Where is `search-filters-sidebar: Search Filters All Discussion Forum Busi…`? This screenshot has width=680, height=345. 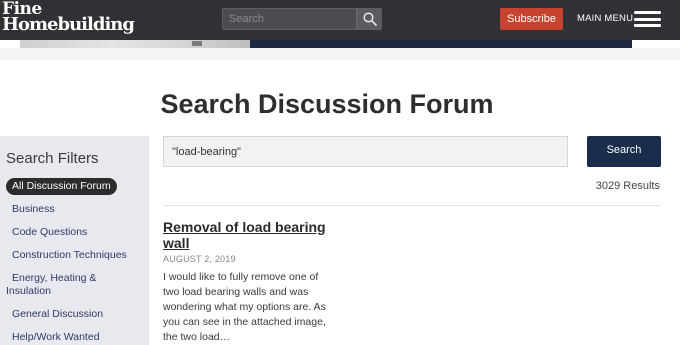 search-filters-sidebar: Search Filters All Discussion Forum Busi… is located at coordinates (74, 240).